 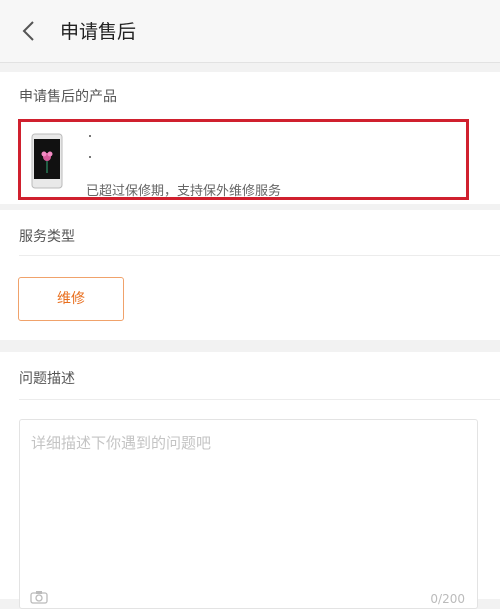 What do you see at coordinates (184, 191) in the screenshot?
I see `warranty-note: 已超过保修期，支持保外维修服务` at bounding box center [184, 191].